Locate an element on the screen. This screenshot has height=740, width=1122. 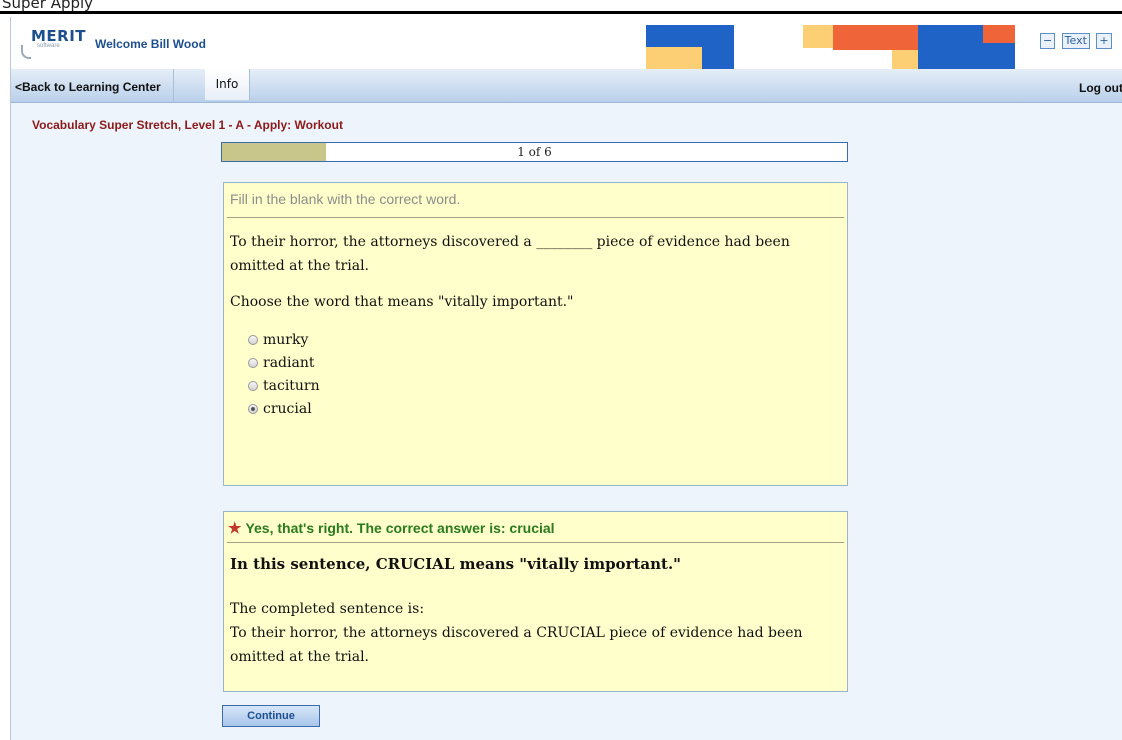
option-radiant: radiant is located at coordinates (547, 362).